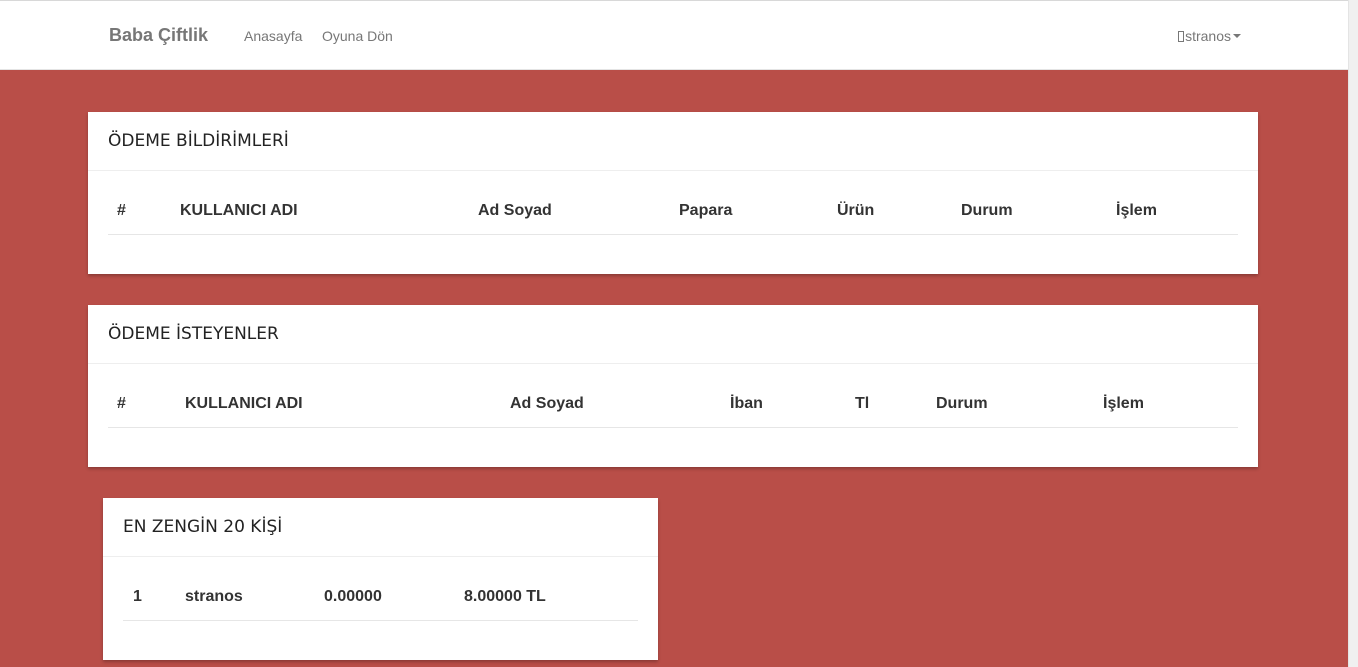 The height and width of the screenshot is (667, 1358). I want to click on panel-title: ÖDEME İSTEYENLER, so click(673, 334).